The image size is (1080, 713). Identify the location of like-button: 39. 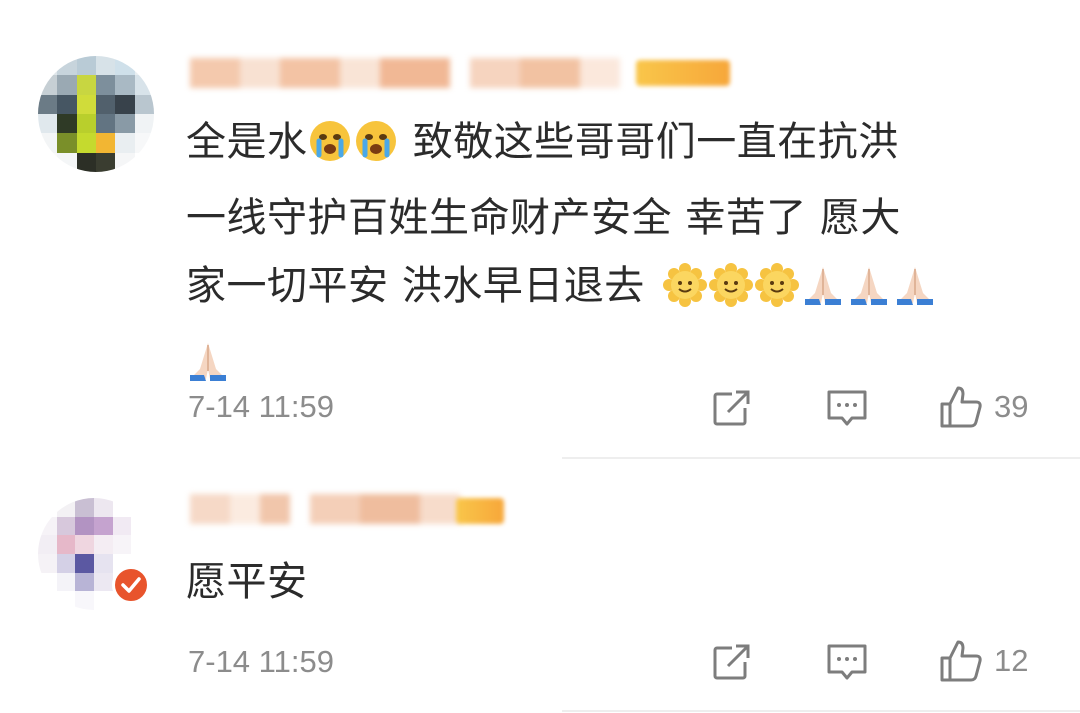
(983, 407).